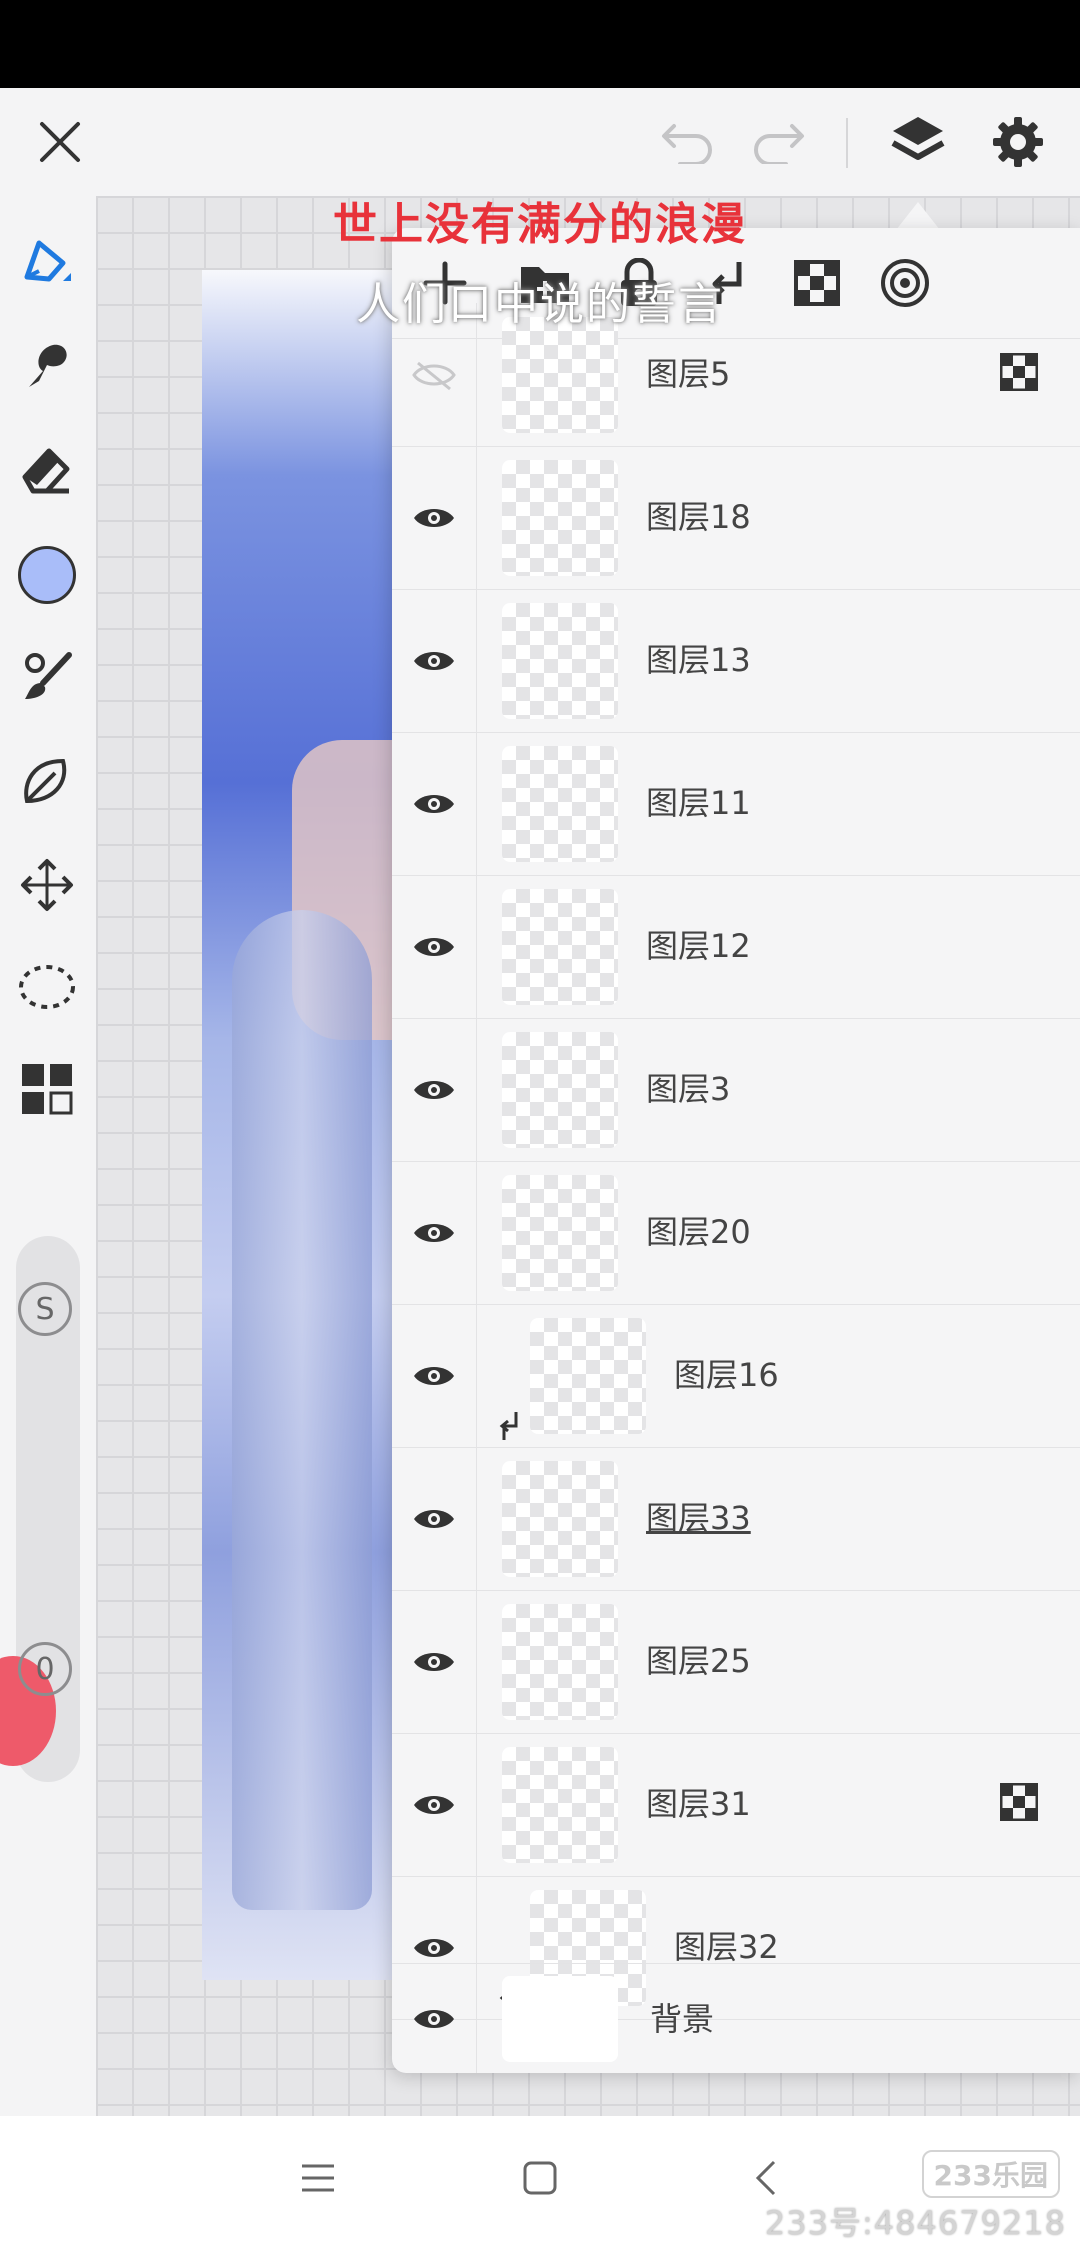  I want to click on layer-row: 图层13, so click(736, 661).